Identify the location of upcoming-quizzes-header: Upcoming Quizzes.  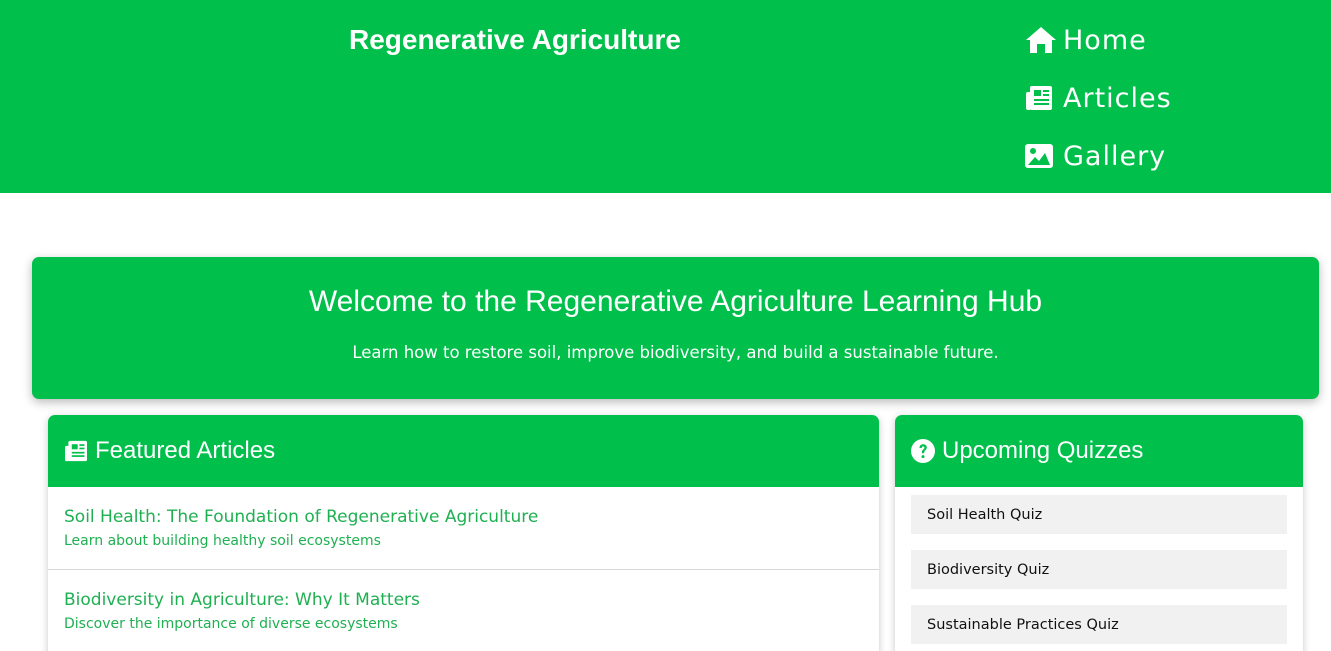
(1099, 451).